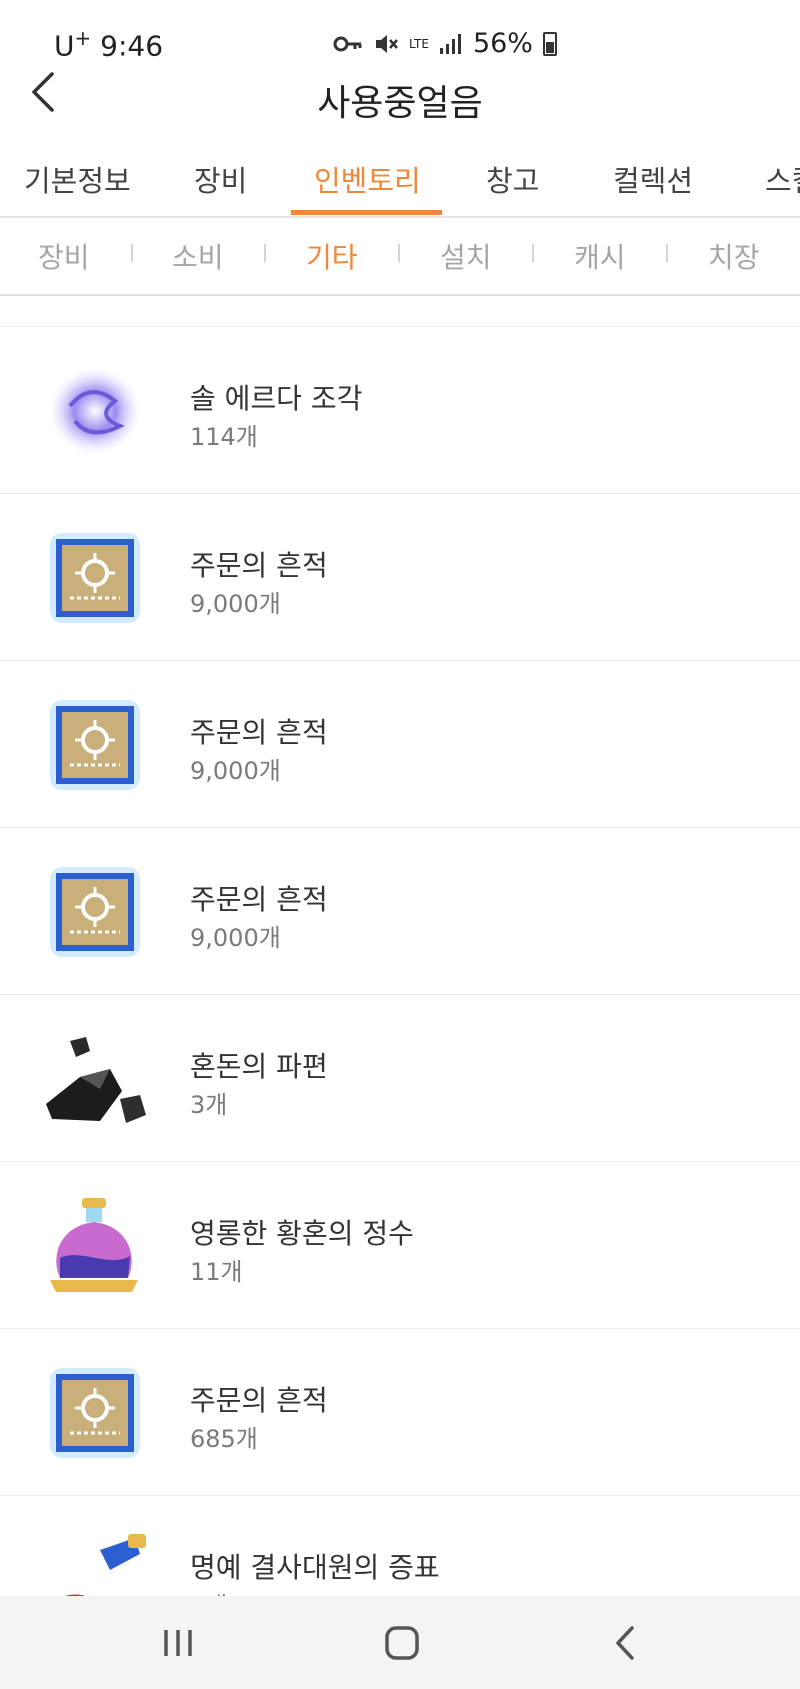  I want to click on list-item: 영롱한 황혼의 정수 11개, so click(400, 1245).